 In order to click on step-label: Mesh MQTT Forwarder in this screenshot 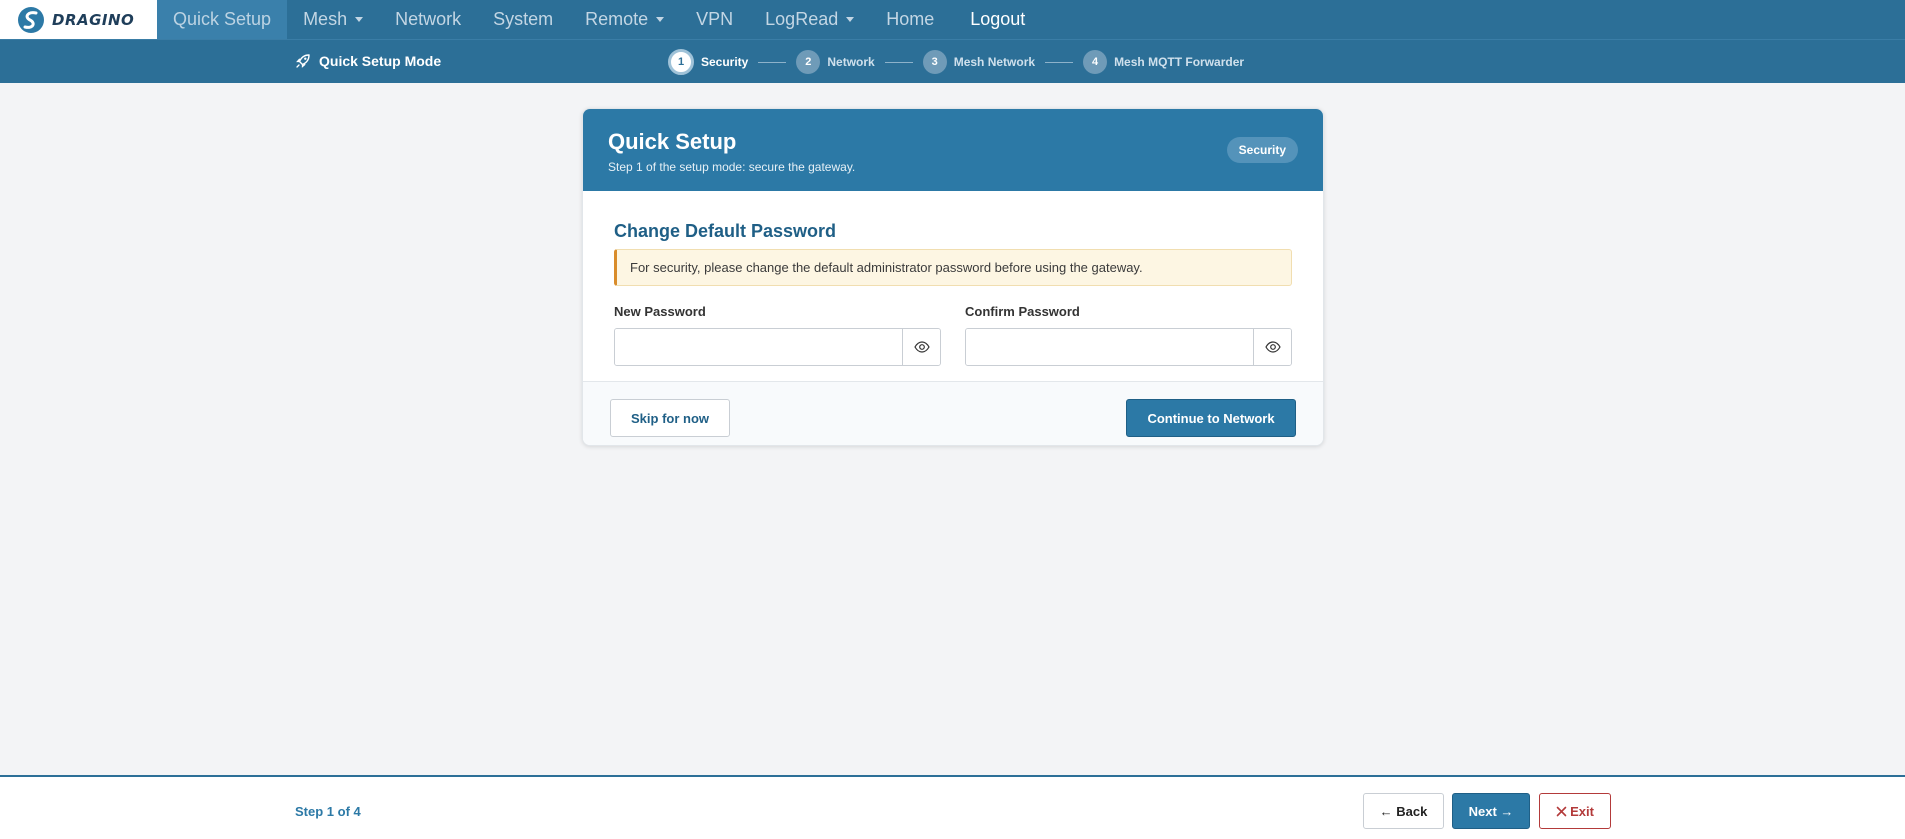, I will do `click(1179, 62)`.